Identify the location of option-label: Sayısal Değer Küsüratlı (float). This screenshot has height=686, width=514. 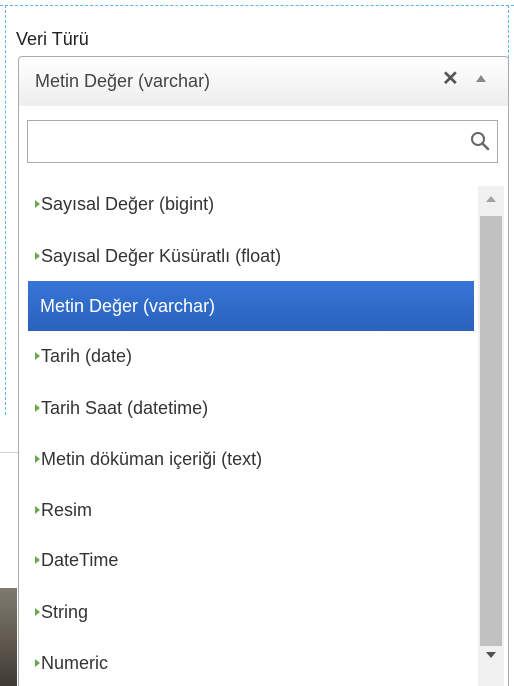
(161, 256).